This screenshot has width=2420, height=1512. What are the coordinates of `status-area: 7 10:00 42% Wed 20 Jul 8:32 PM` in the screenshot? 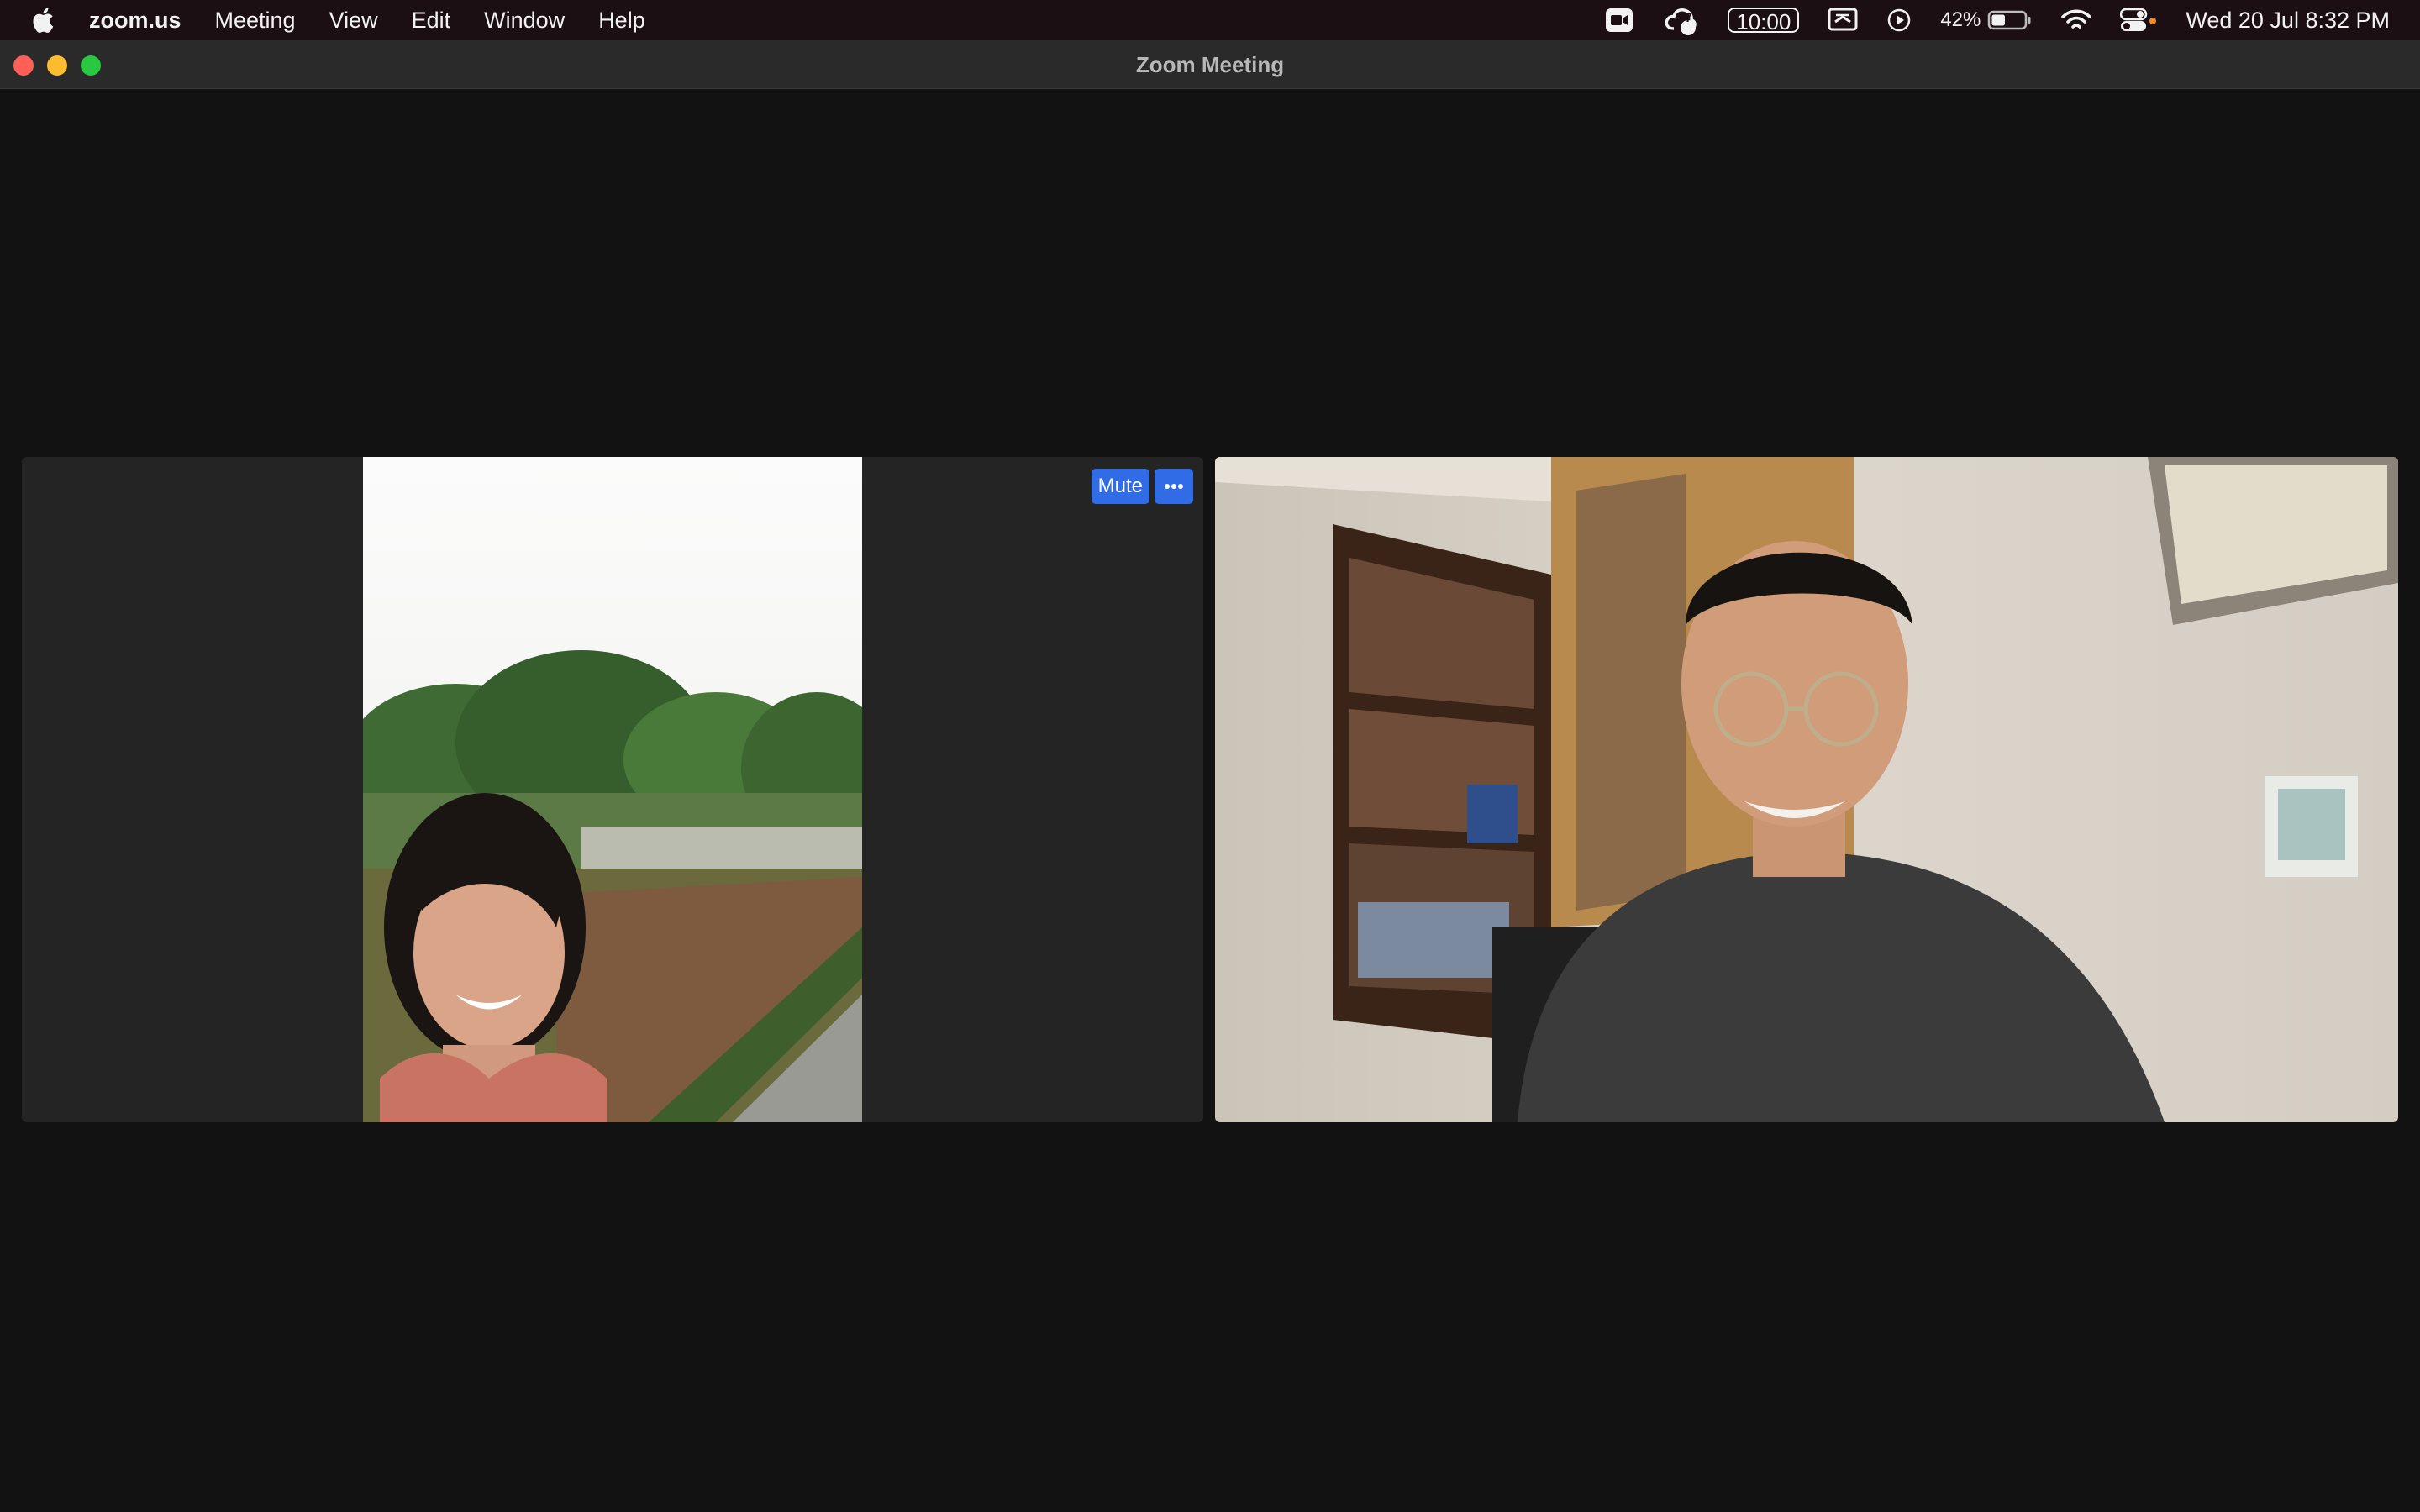 It's located at (1983, 20).